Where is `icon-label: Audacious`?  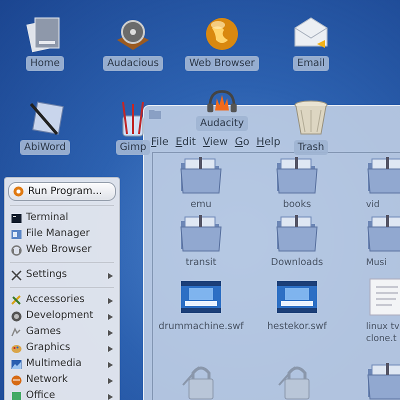
icon-label: Audacious is located at coordinates (133, 63).